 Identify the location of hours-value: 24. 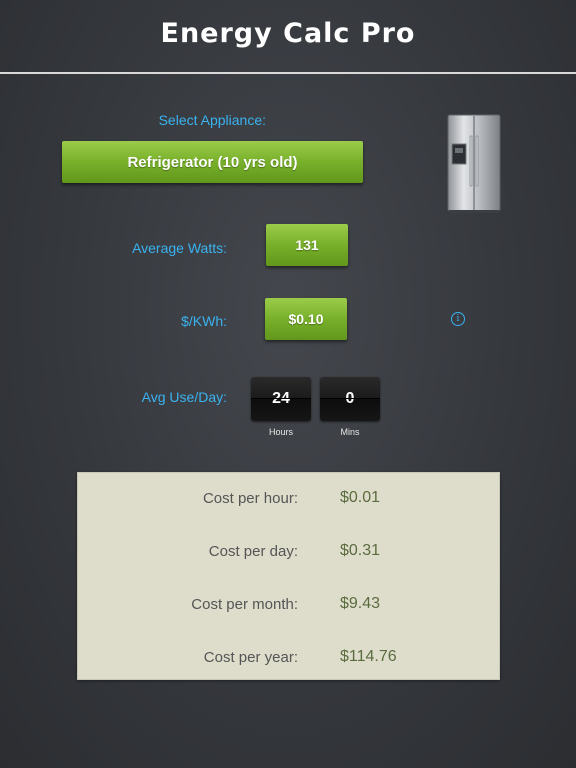
(281, 398).